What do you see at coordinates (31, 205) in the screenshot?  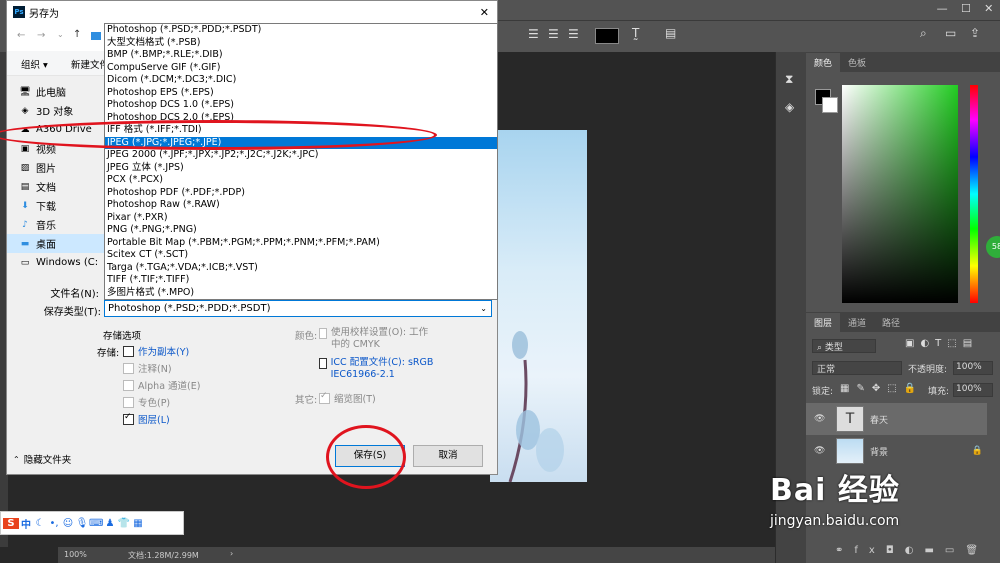 I see `sidebar-item-downloads: ⬇ 下载` at bounding box center [31, 205].